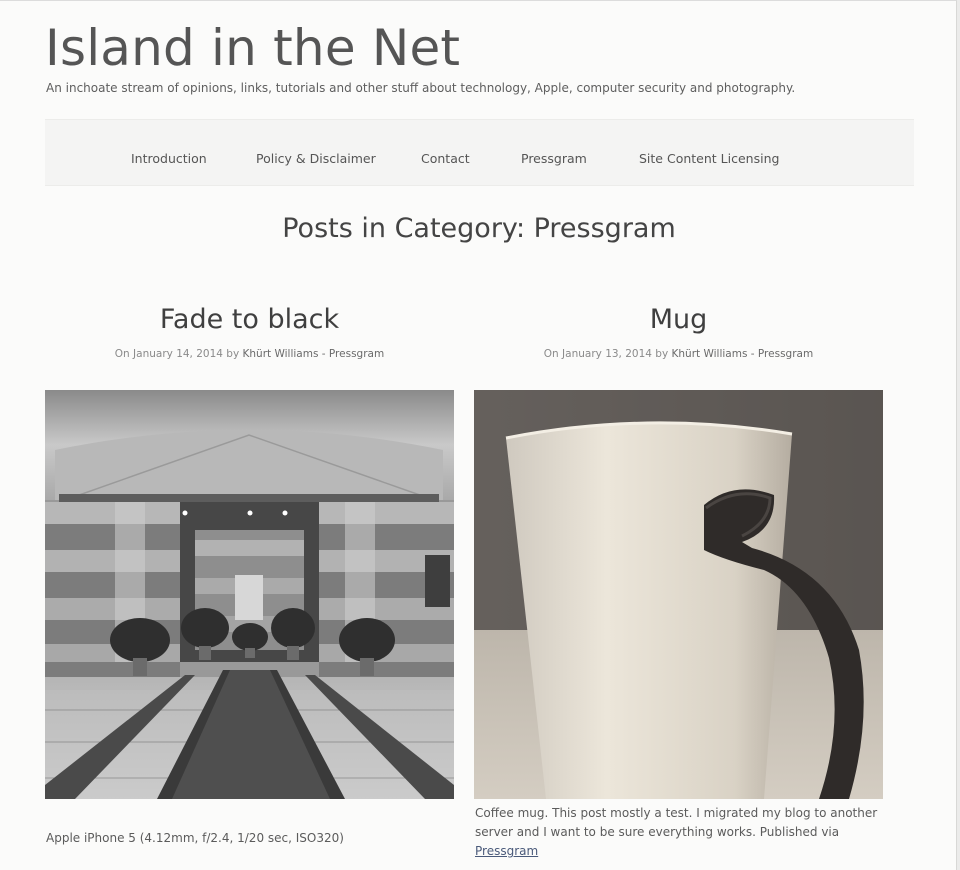 The height and width of the screenshot is (870, 960). What do you see at coordinates (506, 851) in the screenshot?
I see `pressgram-link: Pressgram` at bounding box center [506, 851].